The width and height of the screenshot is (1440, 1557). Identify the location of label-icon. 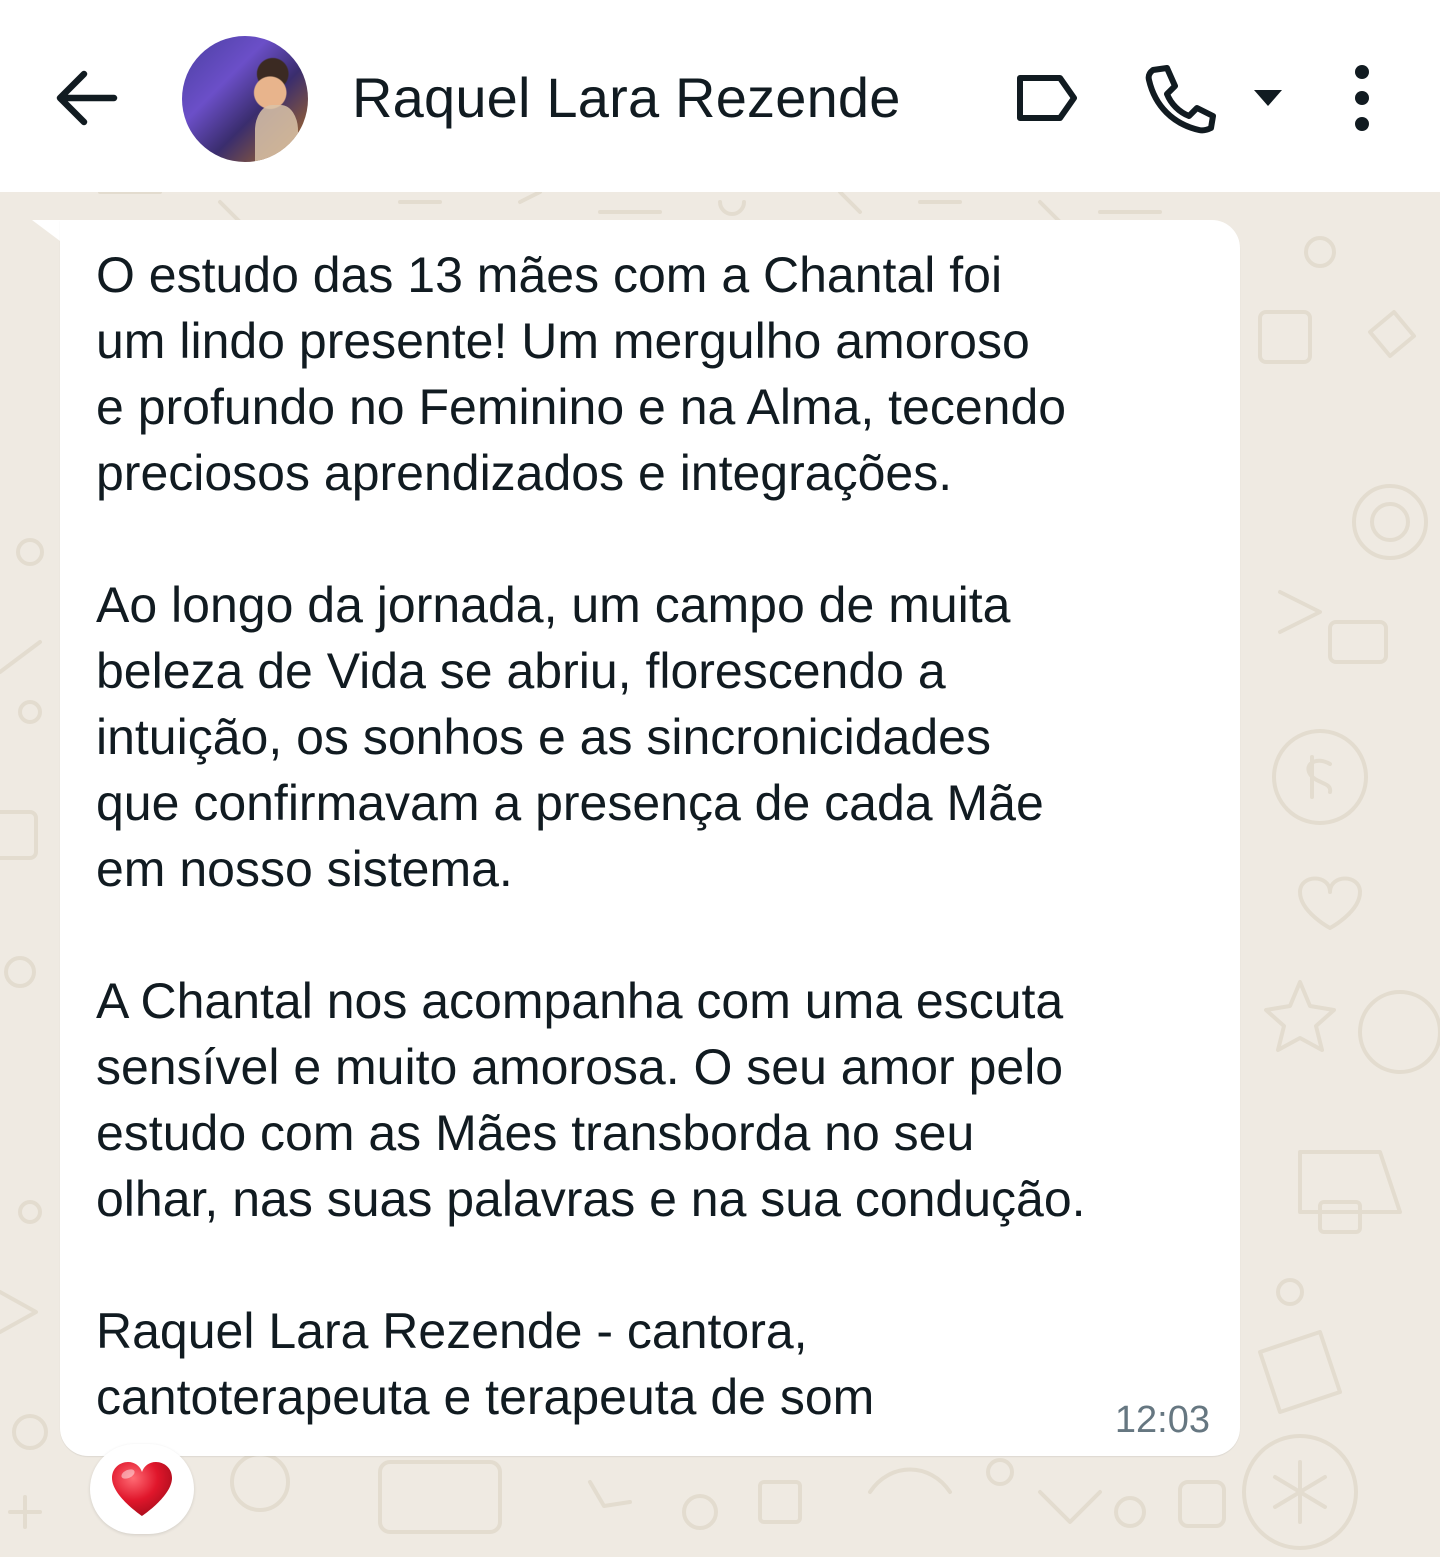
(1046, 98).